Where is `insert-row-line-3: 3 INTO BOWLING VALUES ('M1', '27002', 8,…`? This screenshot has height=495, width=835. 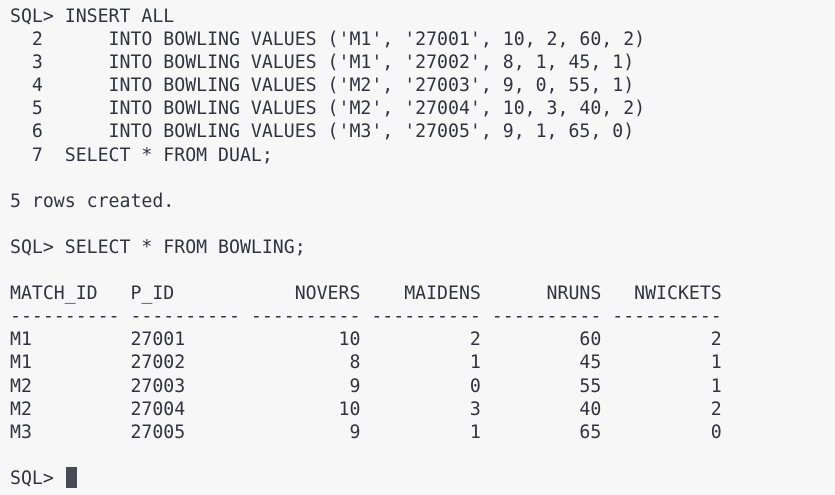
insert-row-line-3: 3 INTO BOWLING VALUES ('M1', '27002', 8,… is located at coordinates (322, 63).